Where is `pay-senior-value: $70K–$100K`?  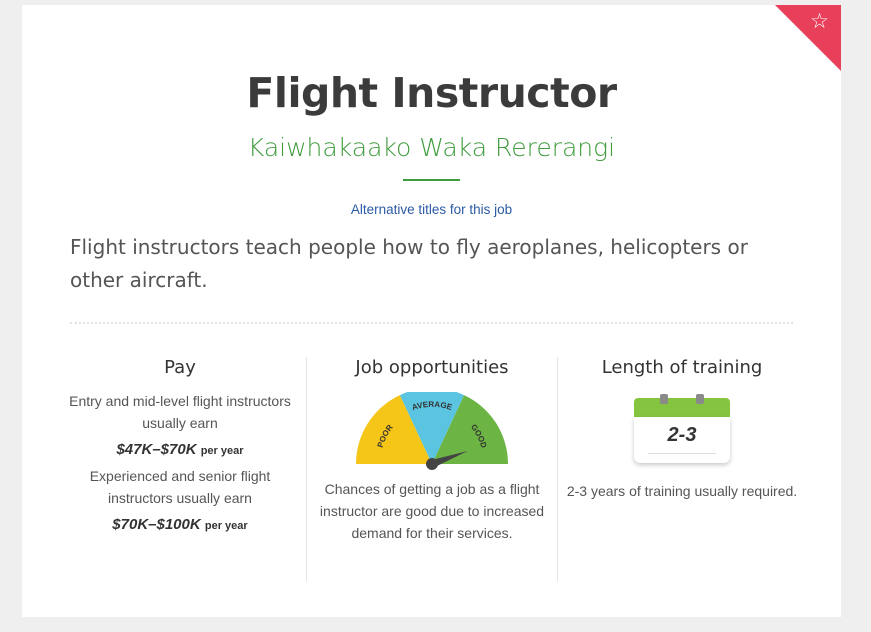
pay-senior-value: $70K–$100K is located at coordinates (156, 524).